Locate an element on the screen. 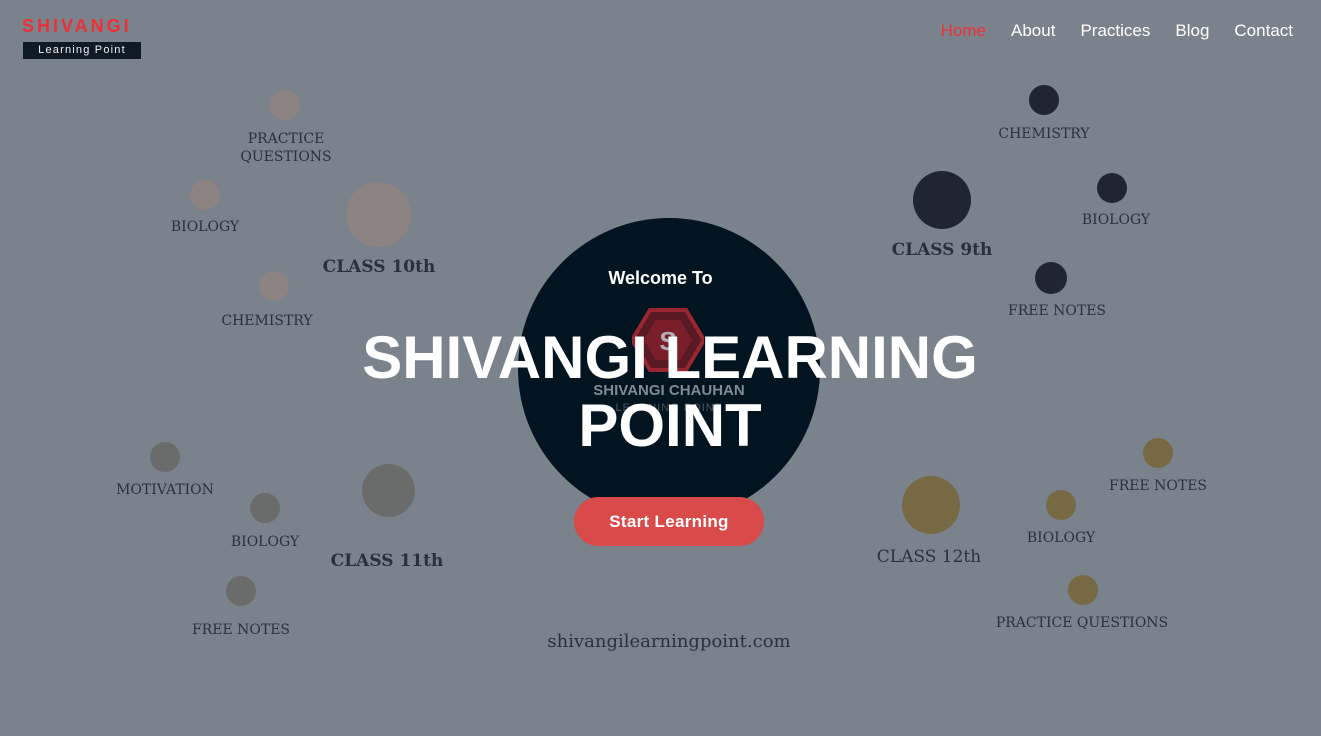  class9-chemistry-label: CHEMISTRY is located at coordinates (1044, 134).